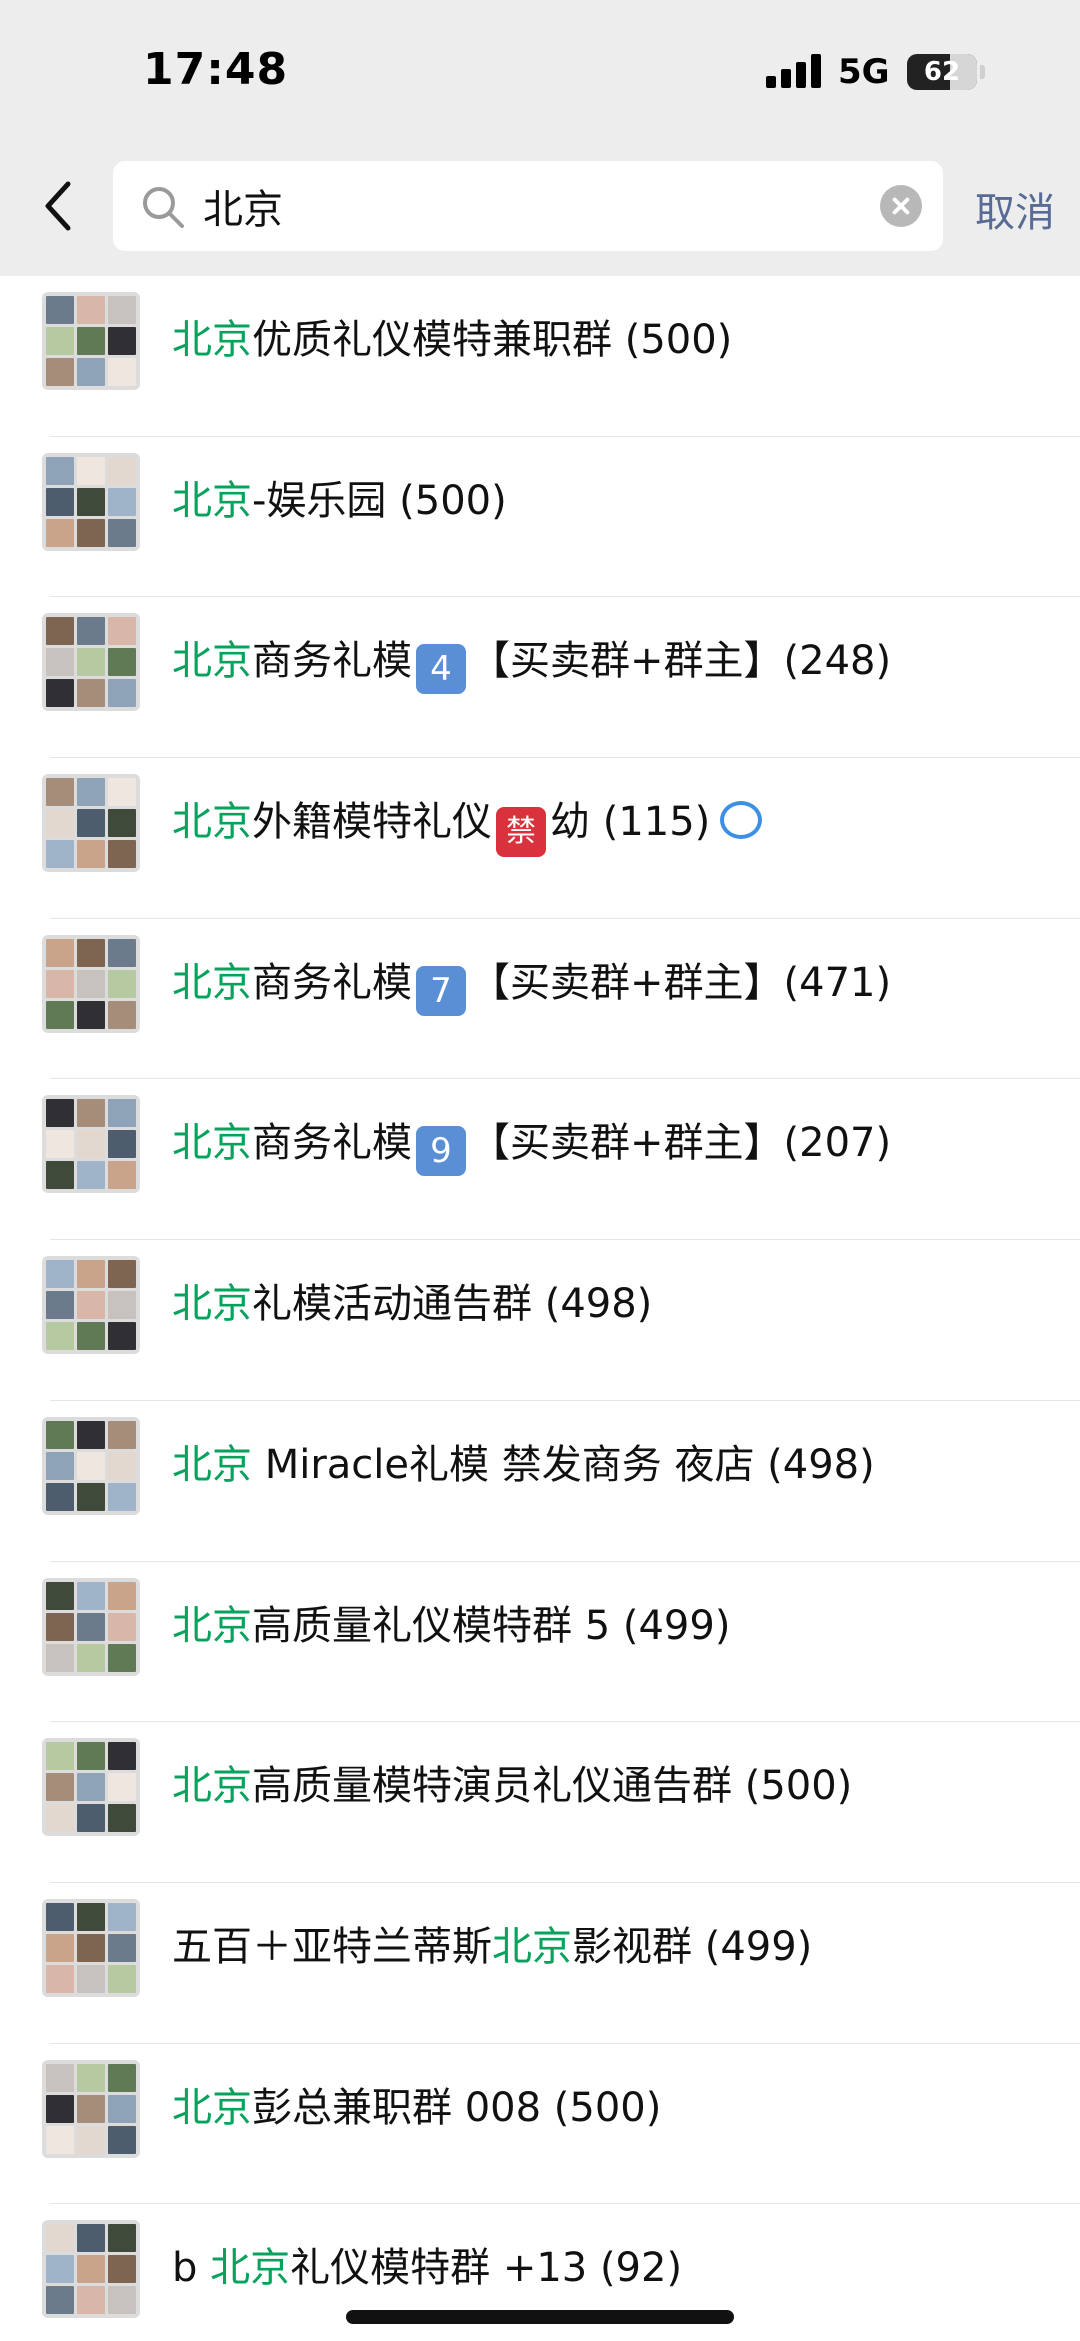 This screenshot has width=1080, height=2341. I want to click on group-name-text: 优质礼仪模特兼职群 (500), so click(492, 340).